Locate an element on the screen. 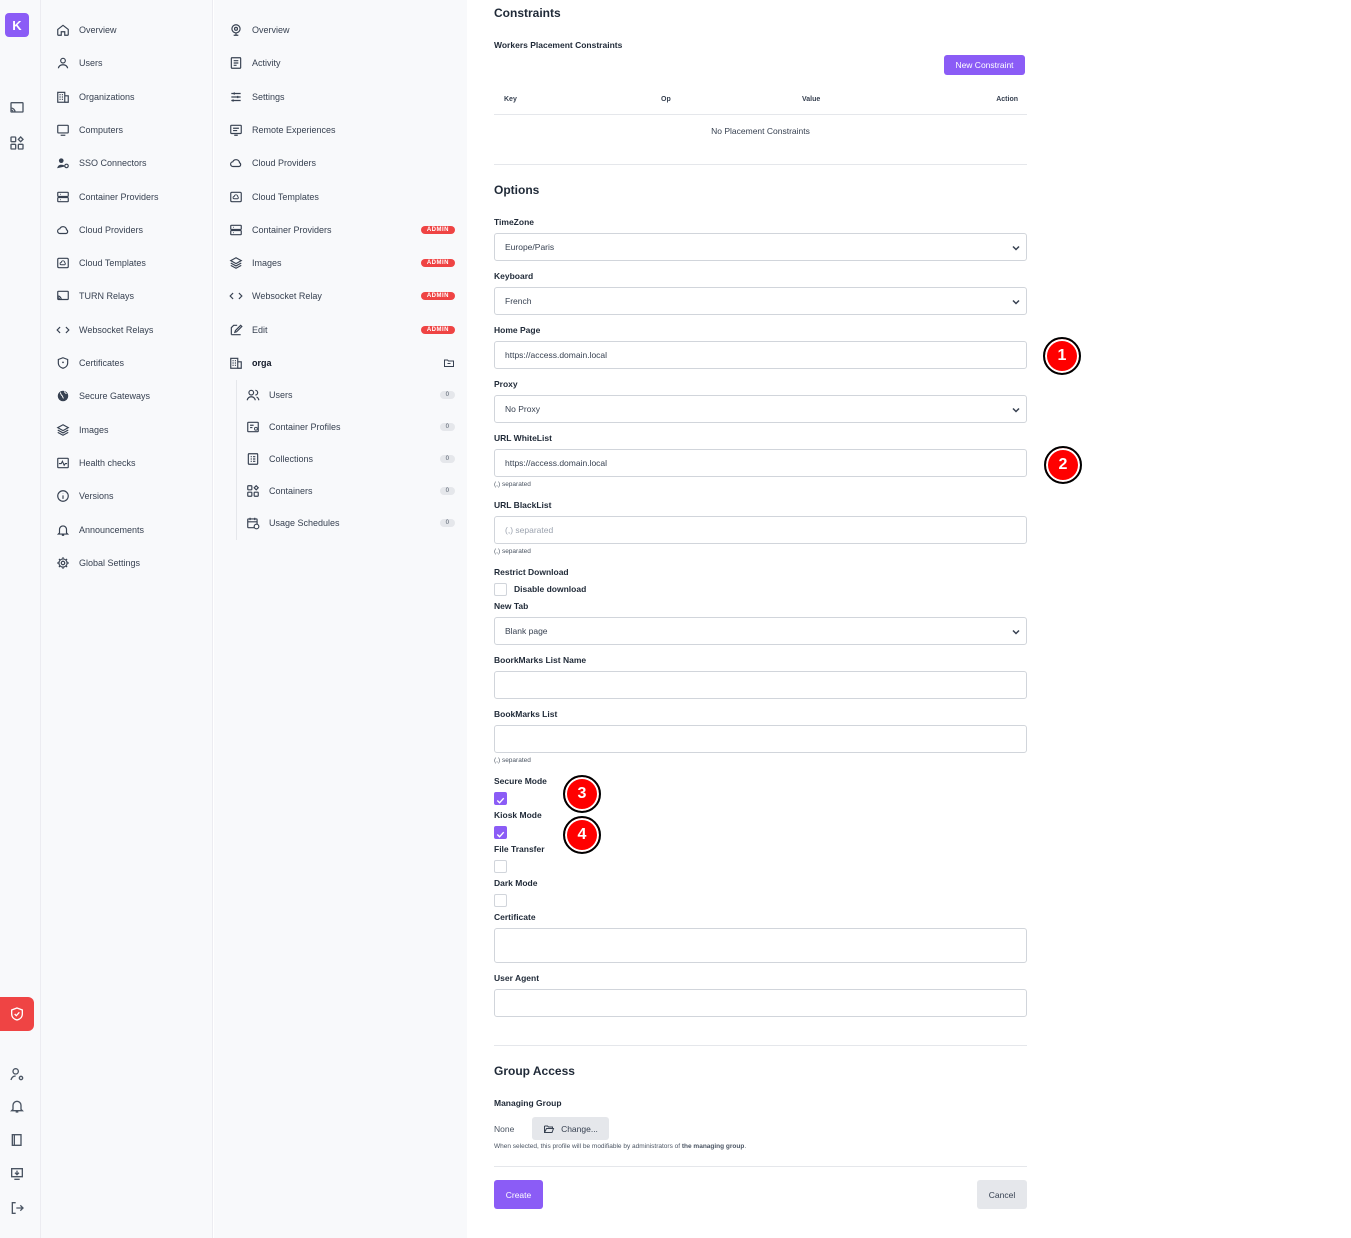  kiosk-mode-checkbox is located at coordinates (500, 832).